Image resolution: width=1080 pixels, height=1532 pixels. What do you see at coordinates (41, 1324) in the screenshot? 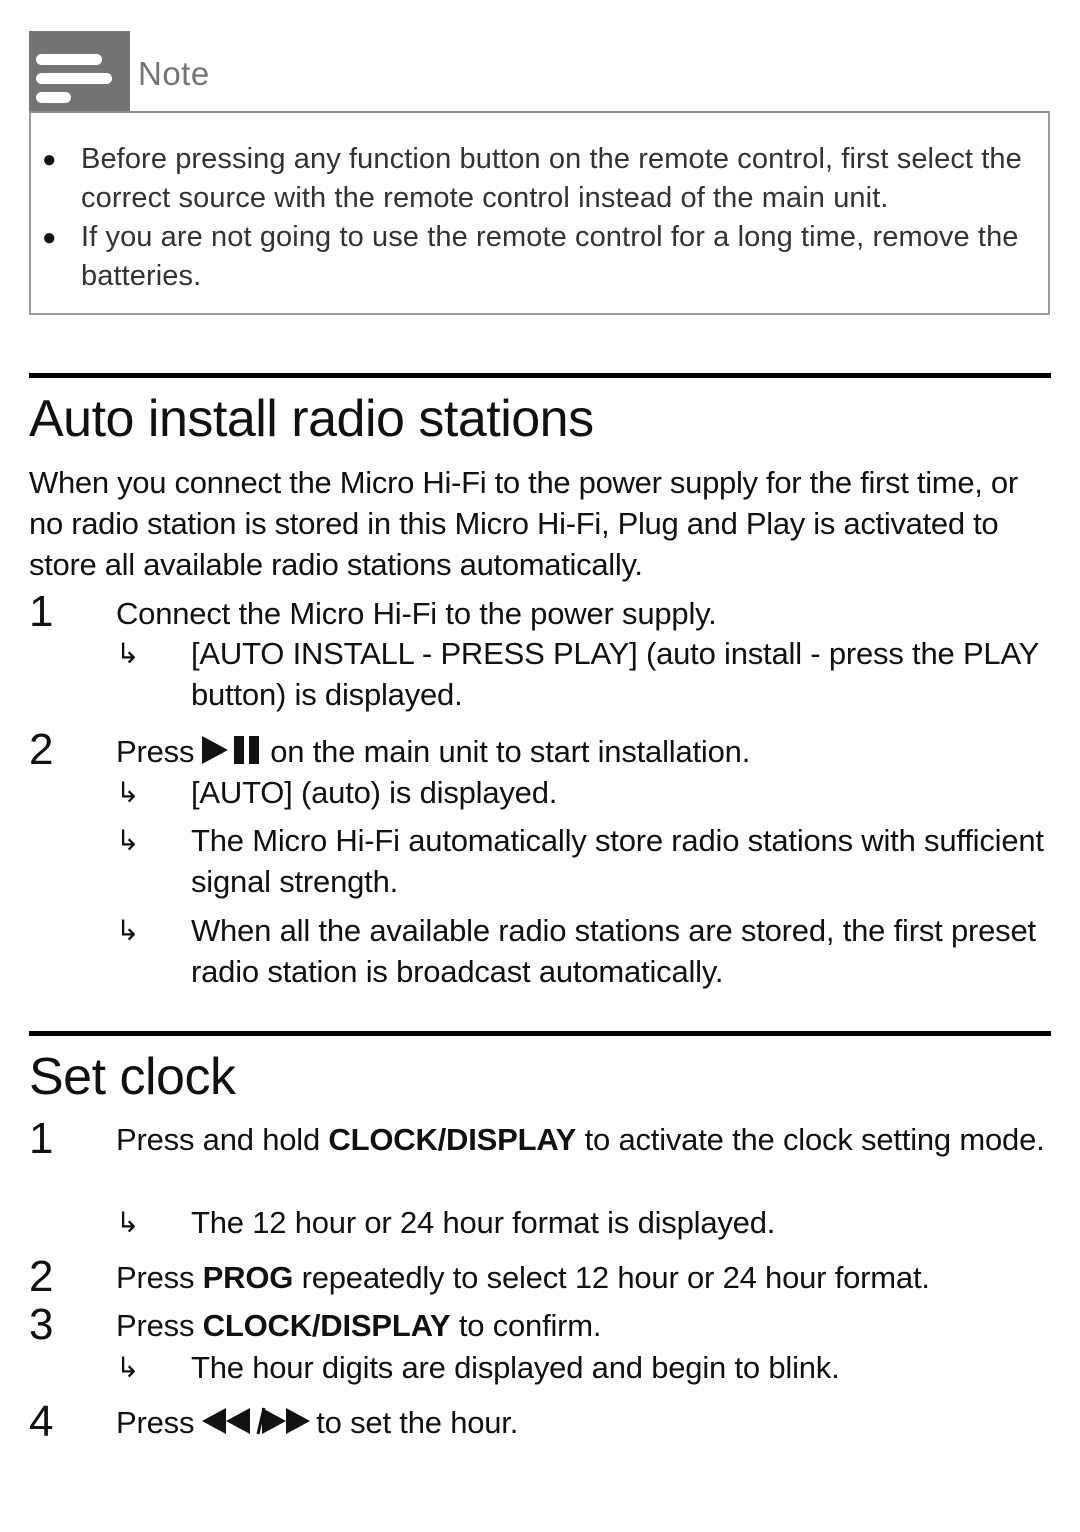
I see `step-number: 3` at bounding box center [41, 1324].